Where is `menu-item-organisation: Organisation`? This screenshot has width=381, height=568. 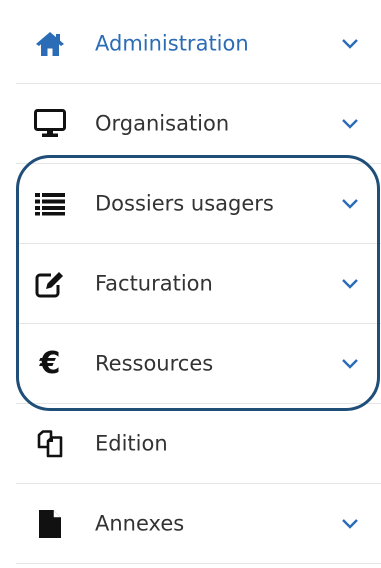 menu-item-organisation: Organisation is located at coordinates (198, 124).